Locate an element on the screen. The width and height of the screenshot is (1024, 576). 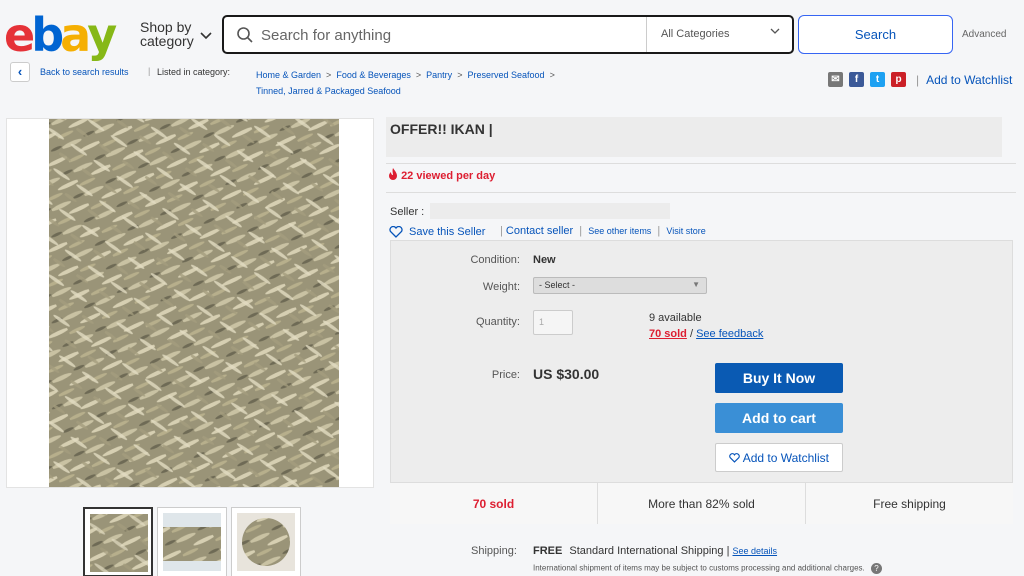
category-select: All Categories is located at coordinates (720, 34).